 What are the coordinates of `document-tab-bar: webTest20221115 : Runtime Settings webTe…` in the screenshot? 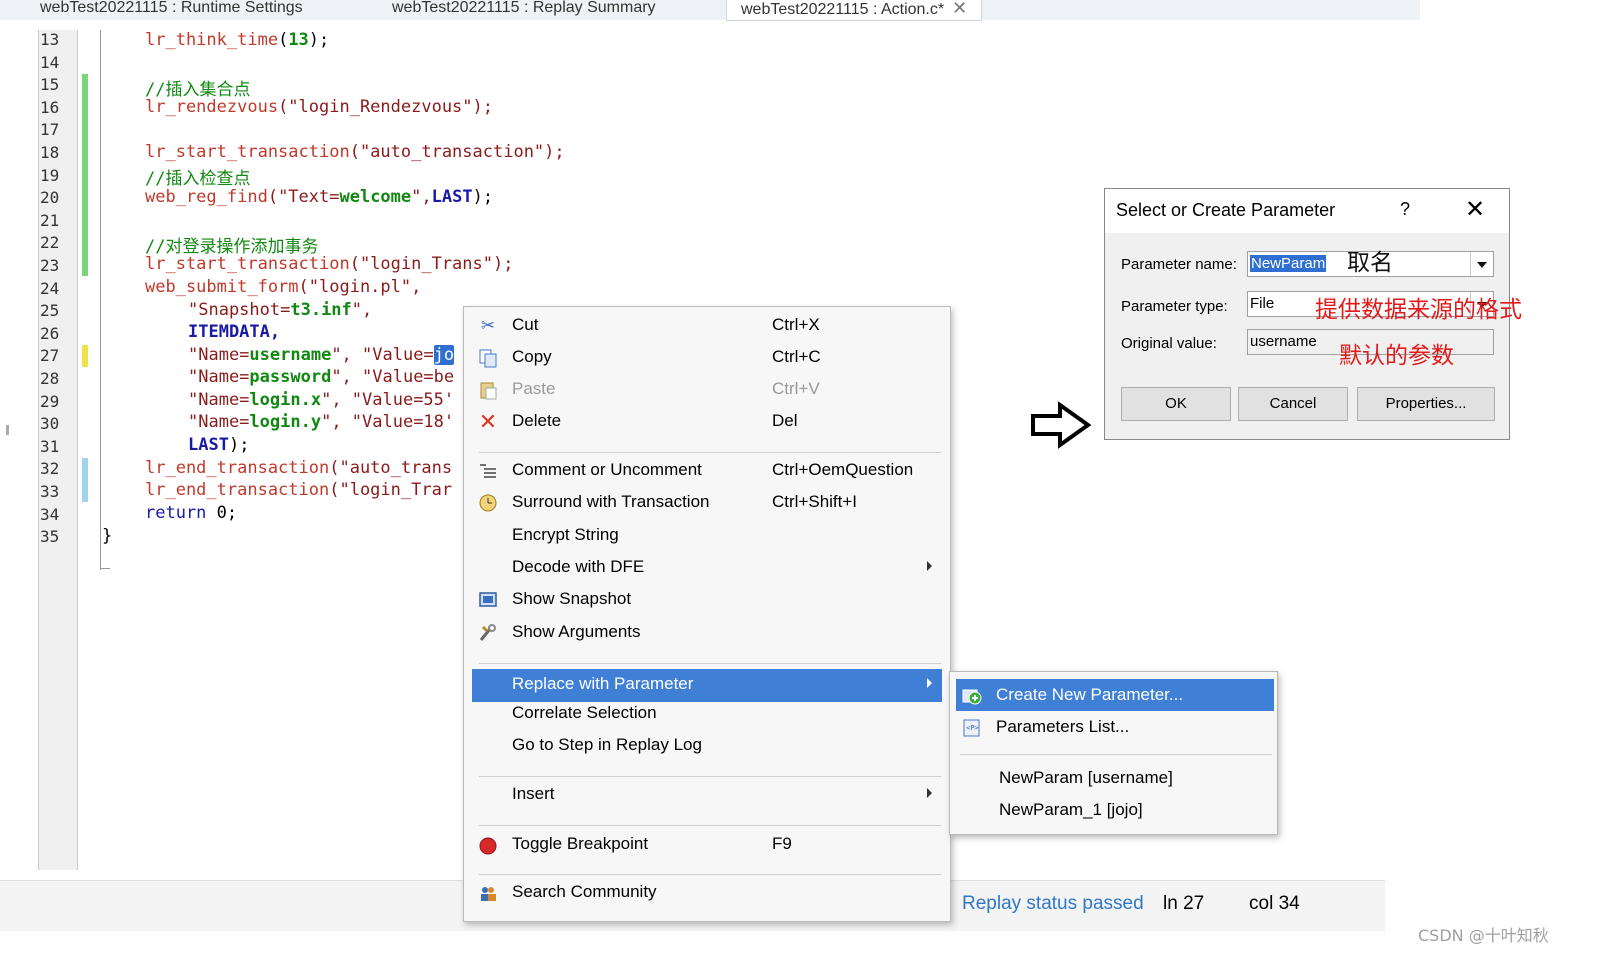 It's located at (710, 10).